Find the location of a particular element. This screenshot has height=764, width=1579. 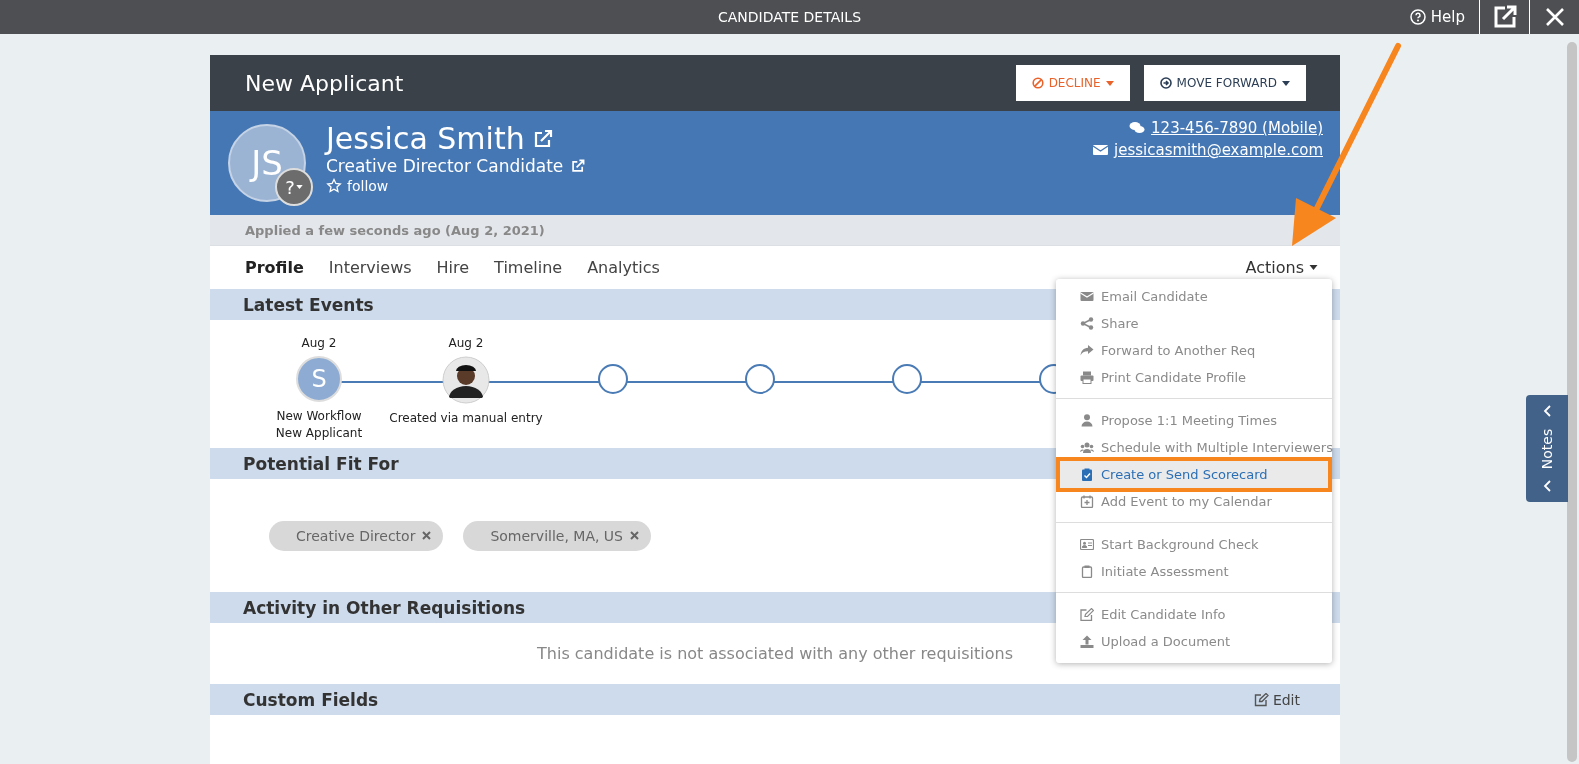

applied-text: Applied a few seconds ago (Aug 2, 2021) is located at coordinates (395, 230).